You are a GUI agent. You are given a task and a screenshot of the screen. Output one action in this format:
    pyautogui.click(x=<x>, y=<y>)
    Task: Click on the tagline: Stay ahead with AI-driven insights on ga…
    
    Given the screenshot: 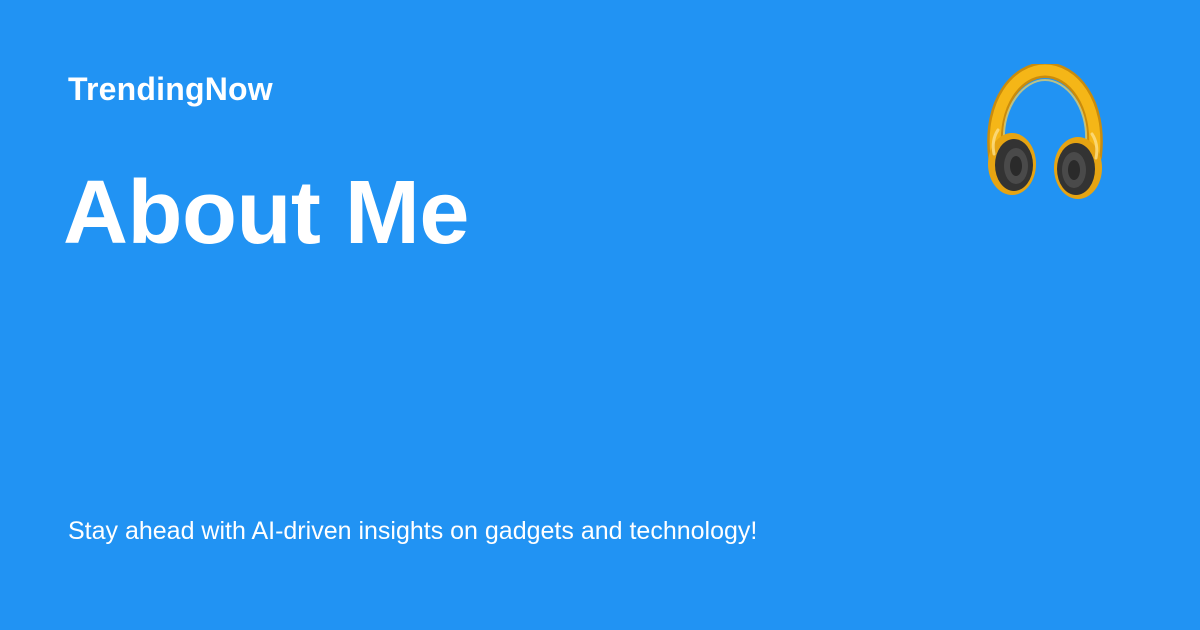 What is the action you would take?
    pyautogui.click(x=413, y=531)
    